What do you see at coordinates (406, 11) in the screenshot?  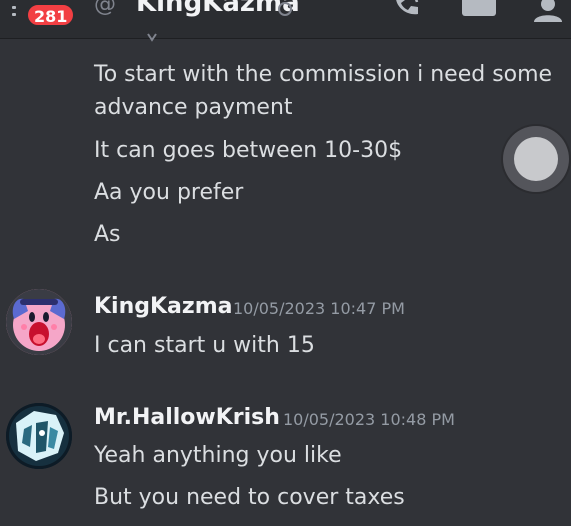 I see `voice-call-icon` at bounding box center [406, 11].